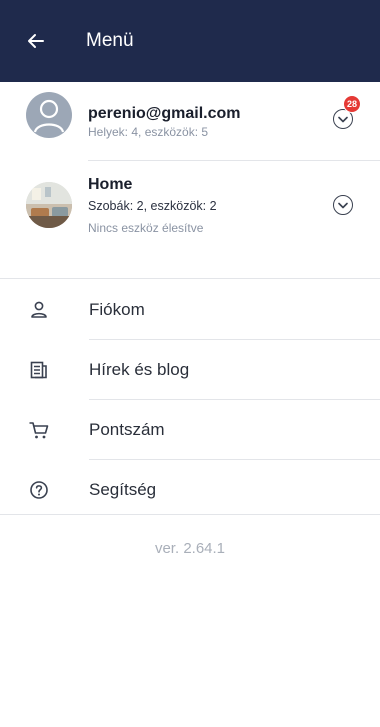  I want to click on help-icon, so click(39, 490).